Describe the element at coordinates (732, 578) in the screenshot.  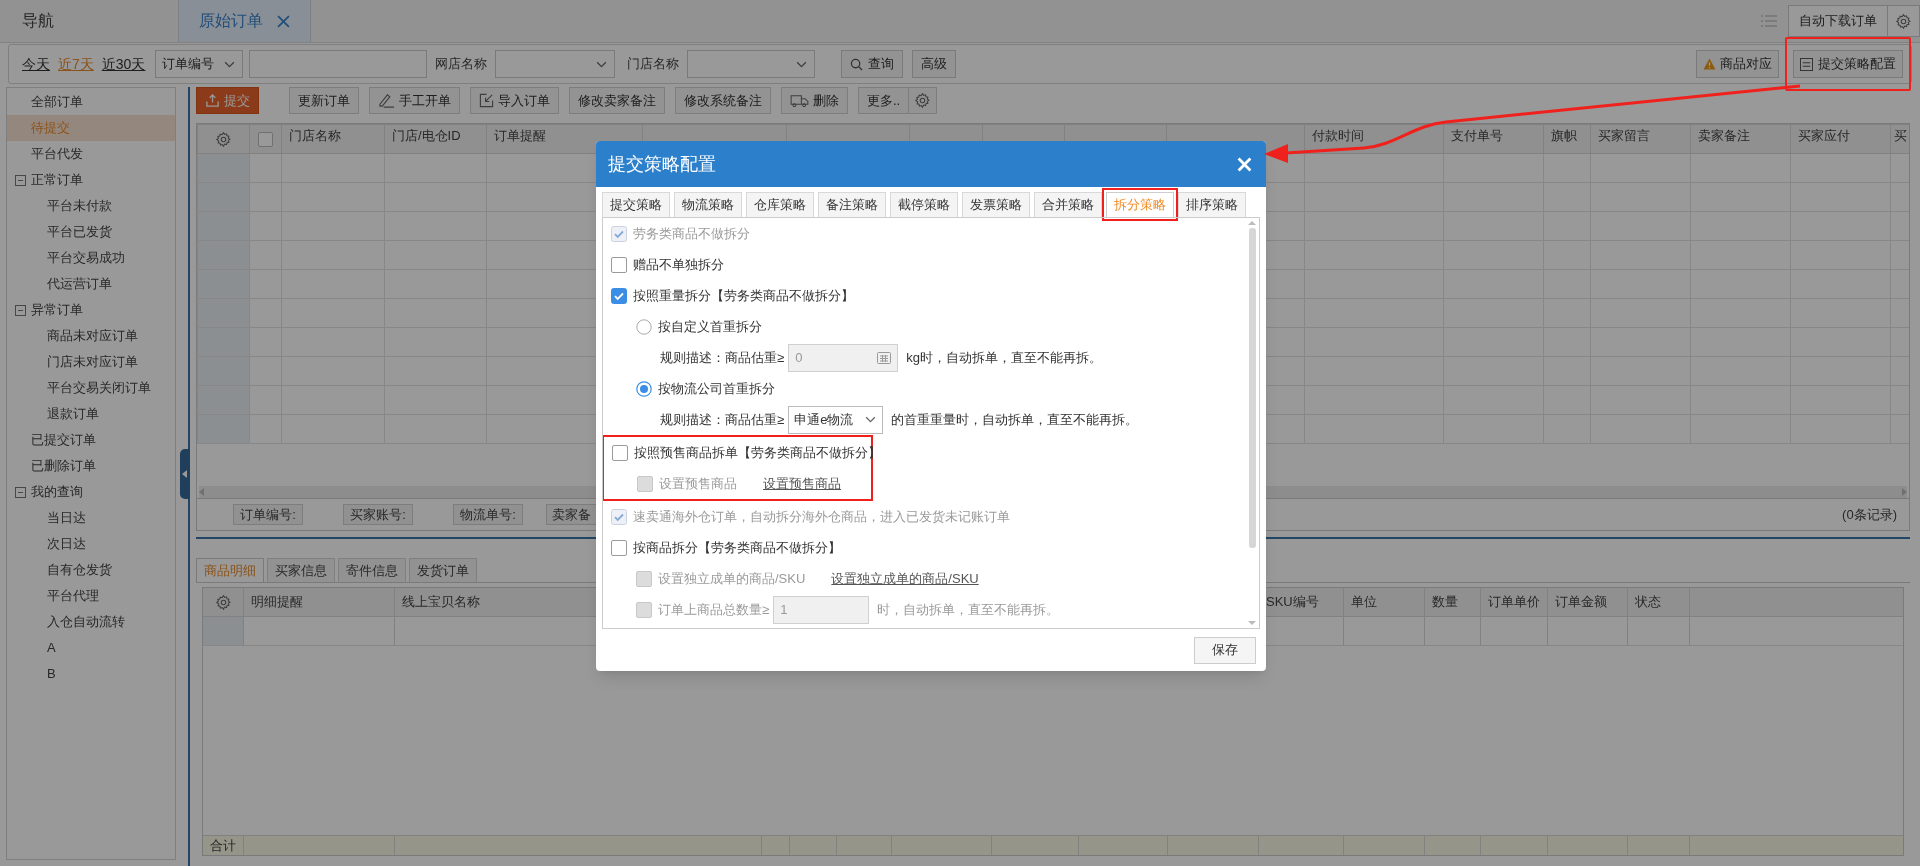
I see `option-label: 设置独立成单的商品/SKU` at that location.